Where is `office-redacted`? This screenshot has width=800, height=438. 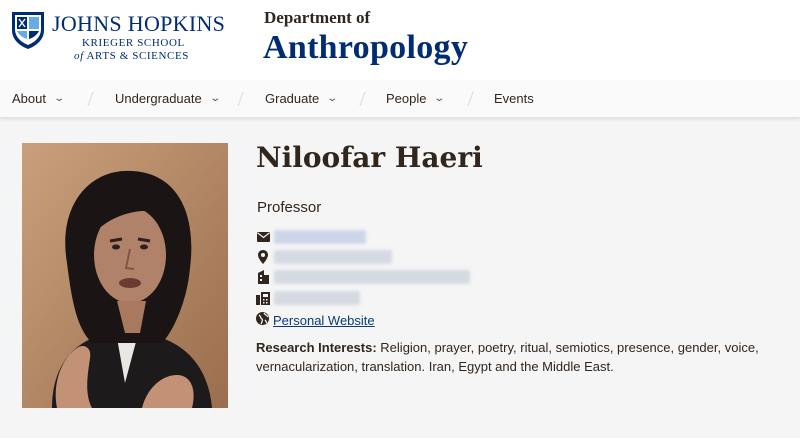 office-redacted is located at coordinates (372, 277).